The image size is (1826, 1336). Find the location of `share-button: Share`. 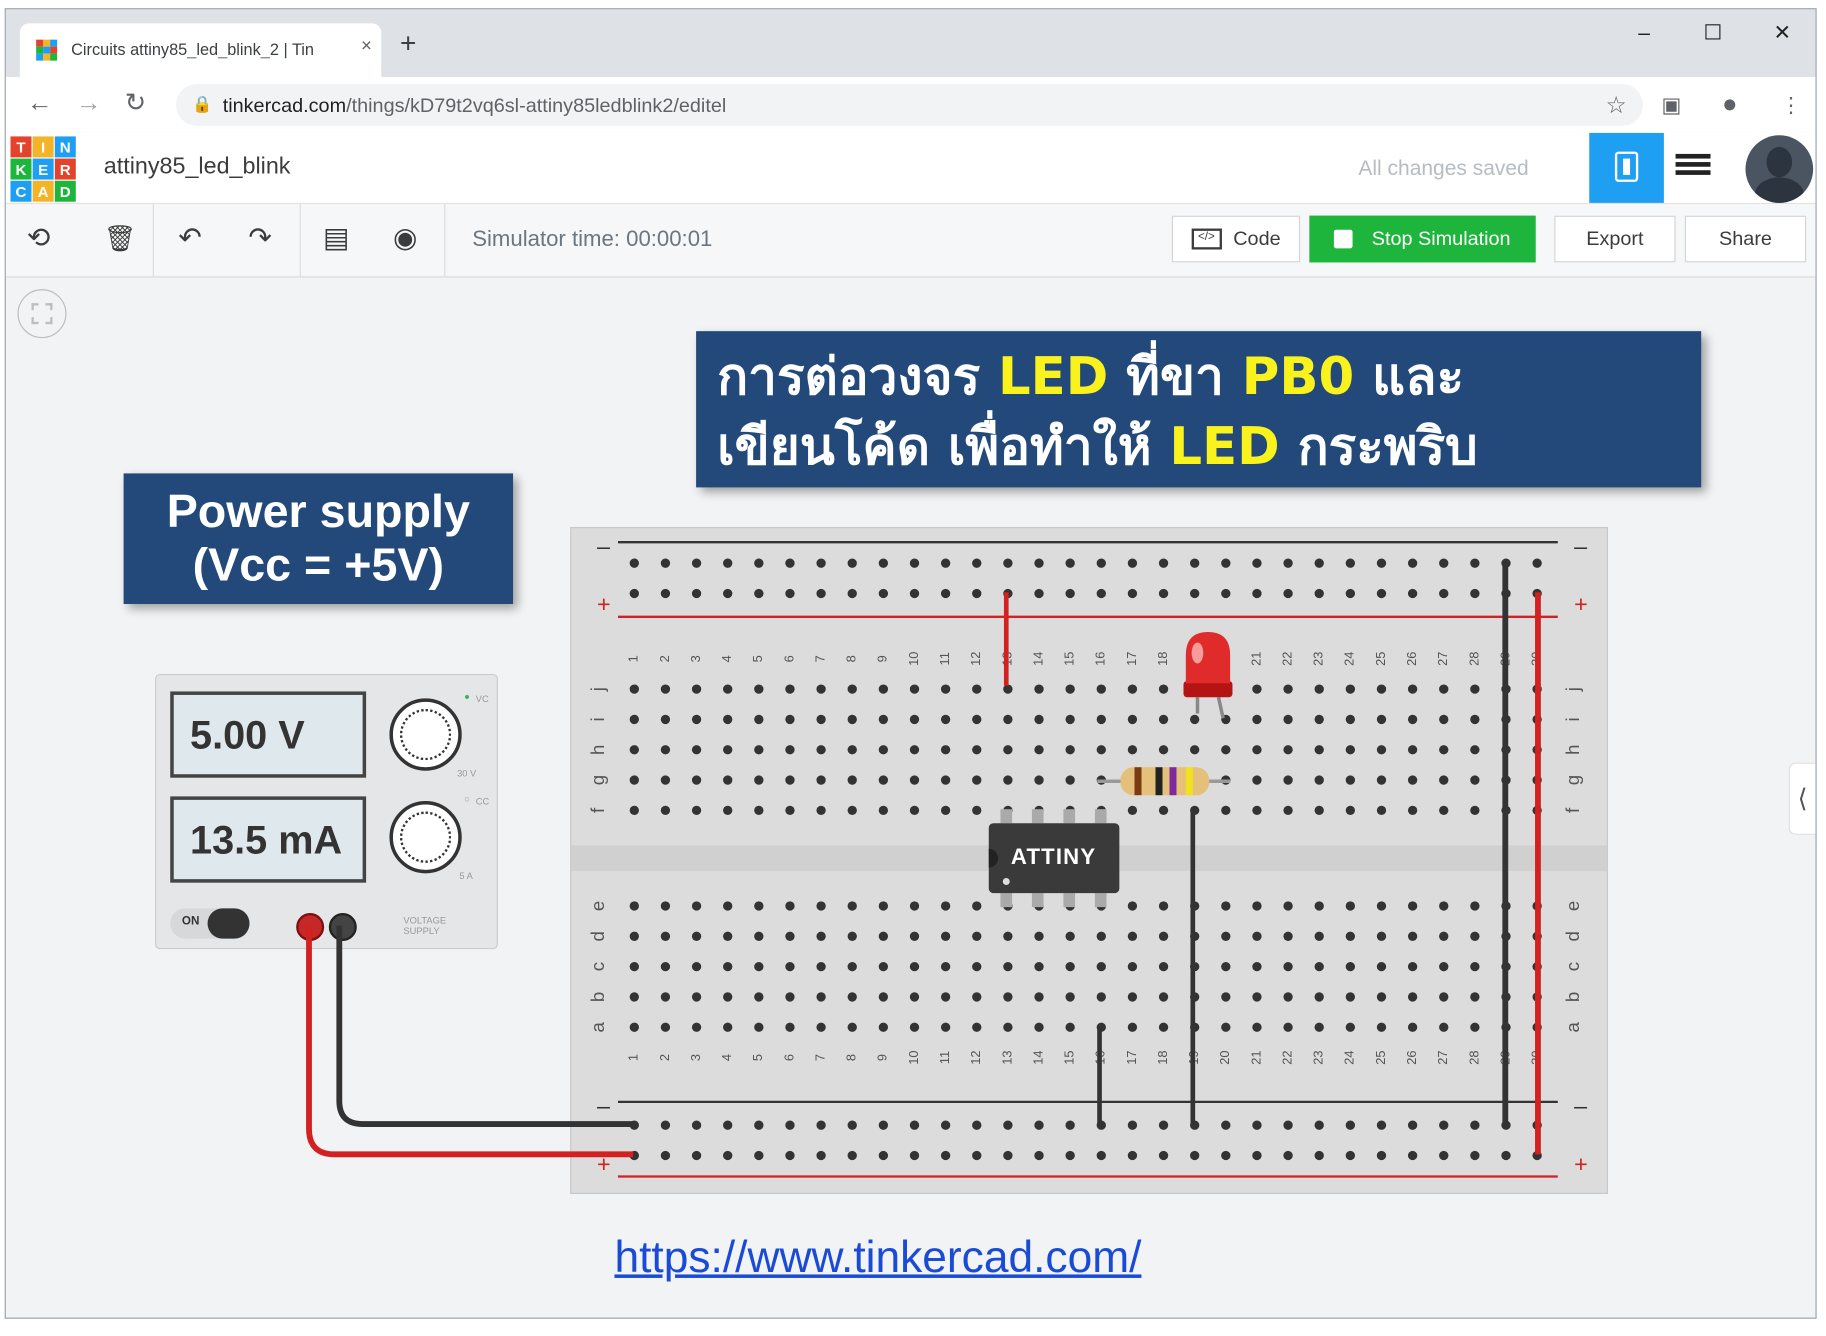

share-button: Share is located at coordinates (1745, 239).